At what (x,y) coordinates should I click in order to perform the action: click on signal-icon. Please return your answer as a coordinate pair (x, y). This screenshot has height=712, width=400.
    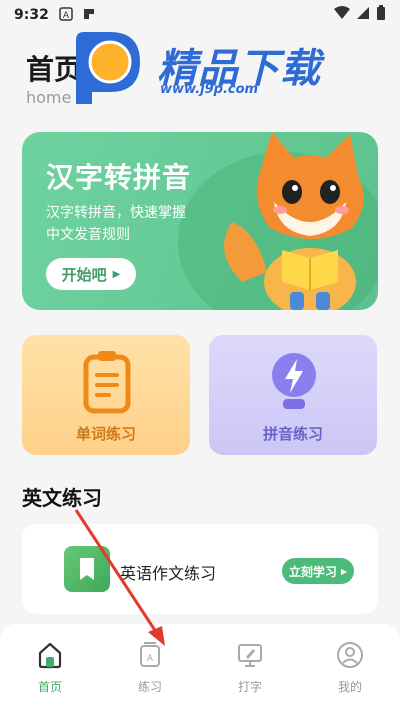
    Looking at the image, I should click on (363, 15).